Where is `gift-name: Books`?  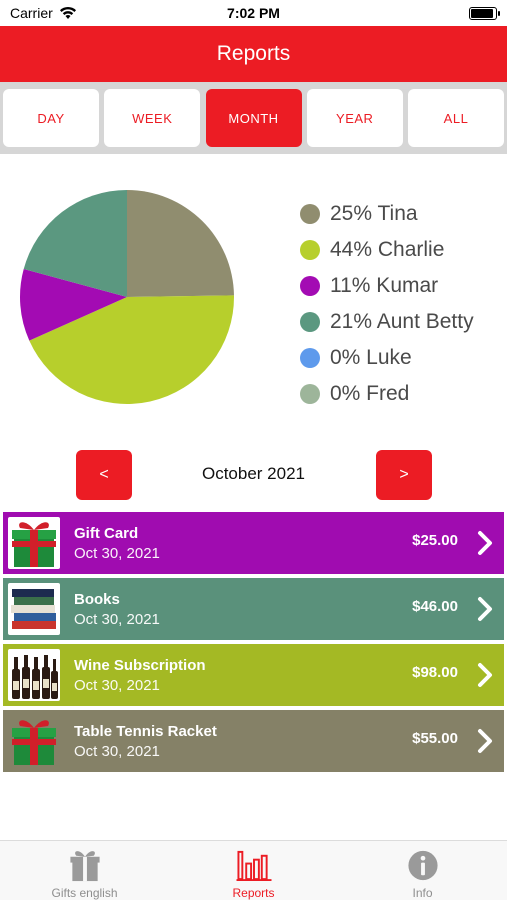
gift-name: Books is located at coordinates (97, 599).